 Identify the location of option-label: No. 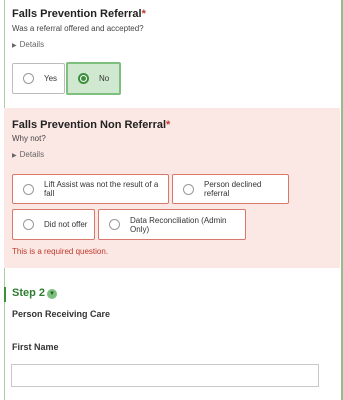
(104, 78).